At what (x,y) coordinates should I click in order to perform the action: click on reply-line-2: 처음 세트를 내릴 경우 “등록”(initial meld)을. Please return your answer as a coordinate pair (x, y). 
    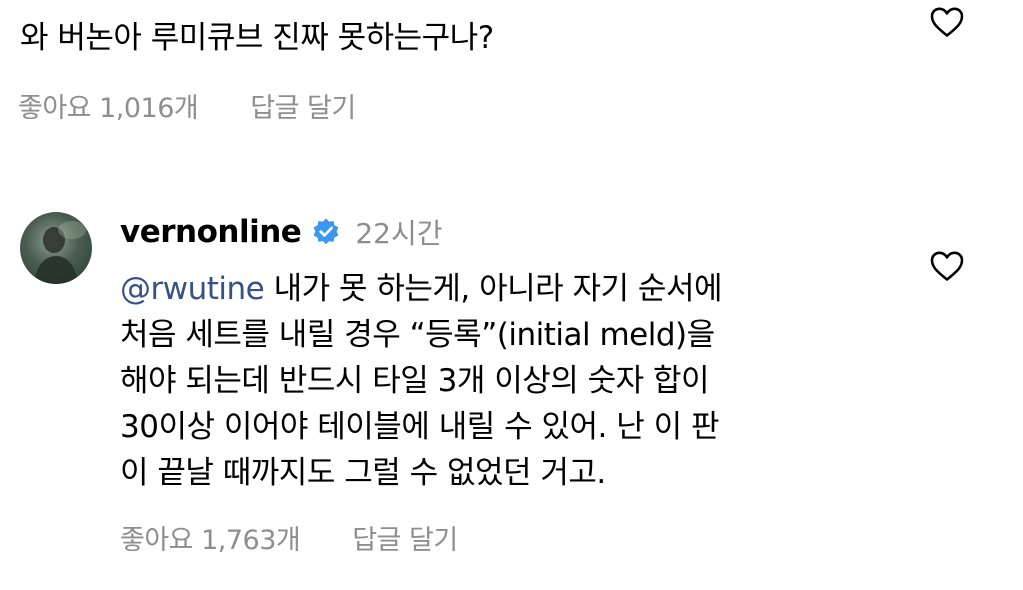
    Looking at the image, I should click on (417, 335).